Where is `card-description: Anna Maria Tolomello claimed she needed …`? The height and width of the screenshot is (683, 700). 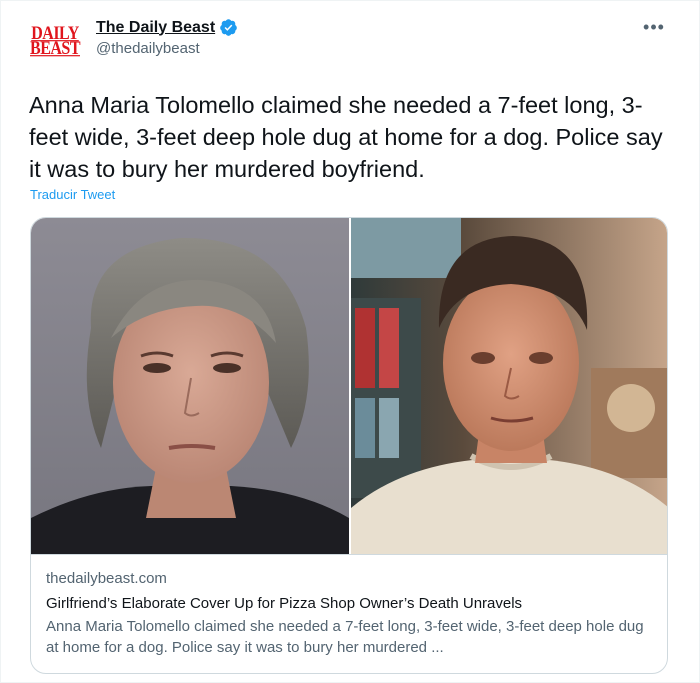
card-description: Anna Maria Tolomello claimed she needed … is located at coordinates (345, 637).